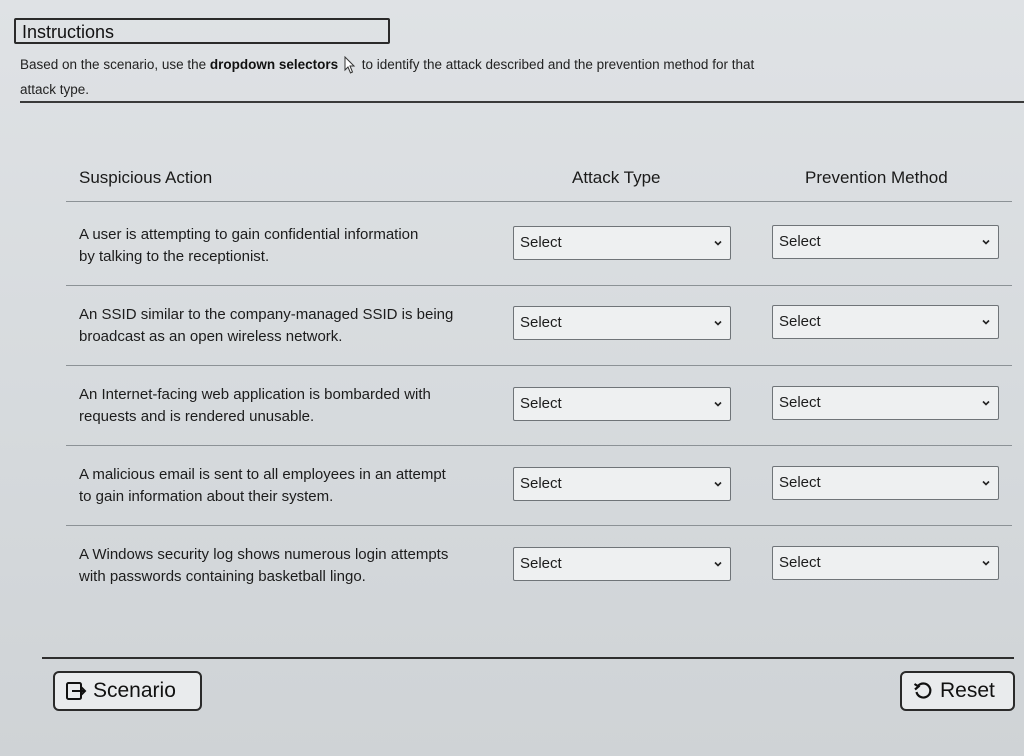 Image resolution: width=1024 pixels, height=756 pixels. I want to click on instructions-text-before: Based on the scenario, use the, so click(113, 64).